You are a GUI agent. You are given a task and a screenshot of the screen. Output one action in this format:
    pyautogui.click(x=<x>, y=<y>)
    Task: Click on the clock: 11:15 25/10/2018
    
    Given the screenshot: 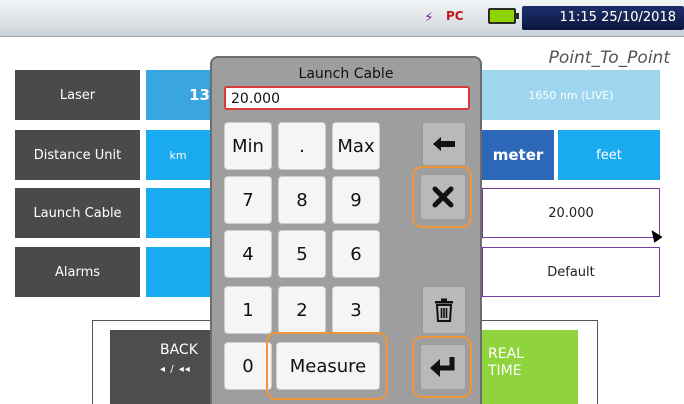 What is the action you would take?
    pyautogui.click(x=617, y=17)
    